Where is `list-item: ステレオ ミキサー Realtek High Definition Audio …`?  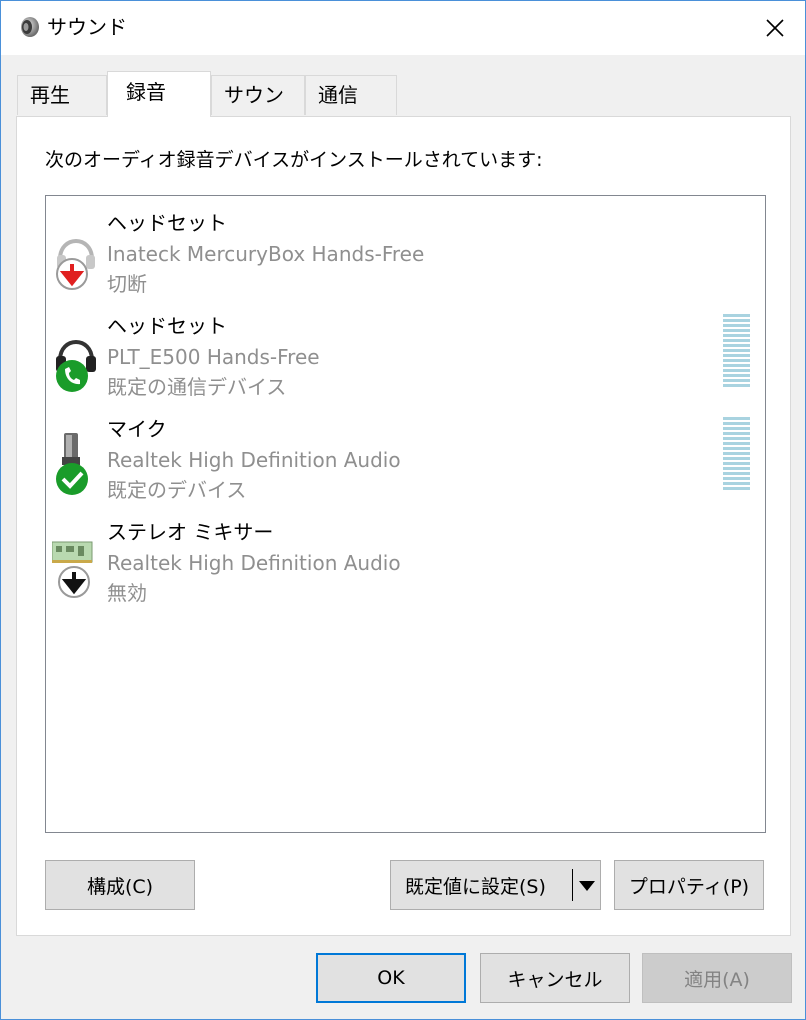 list-item: ステレオ ミキサー Realtek High Definition Audio … is located at coordinates (405, 561).